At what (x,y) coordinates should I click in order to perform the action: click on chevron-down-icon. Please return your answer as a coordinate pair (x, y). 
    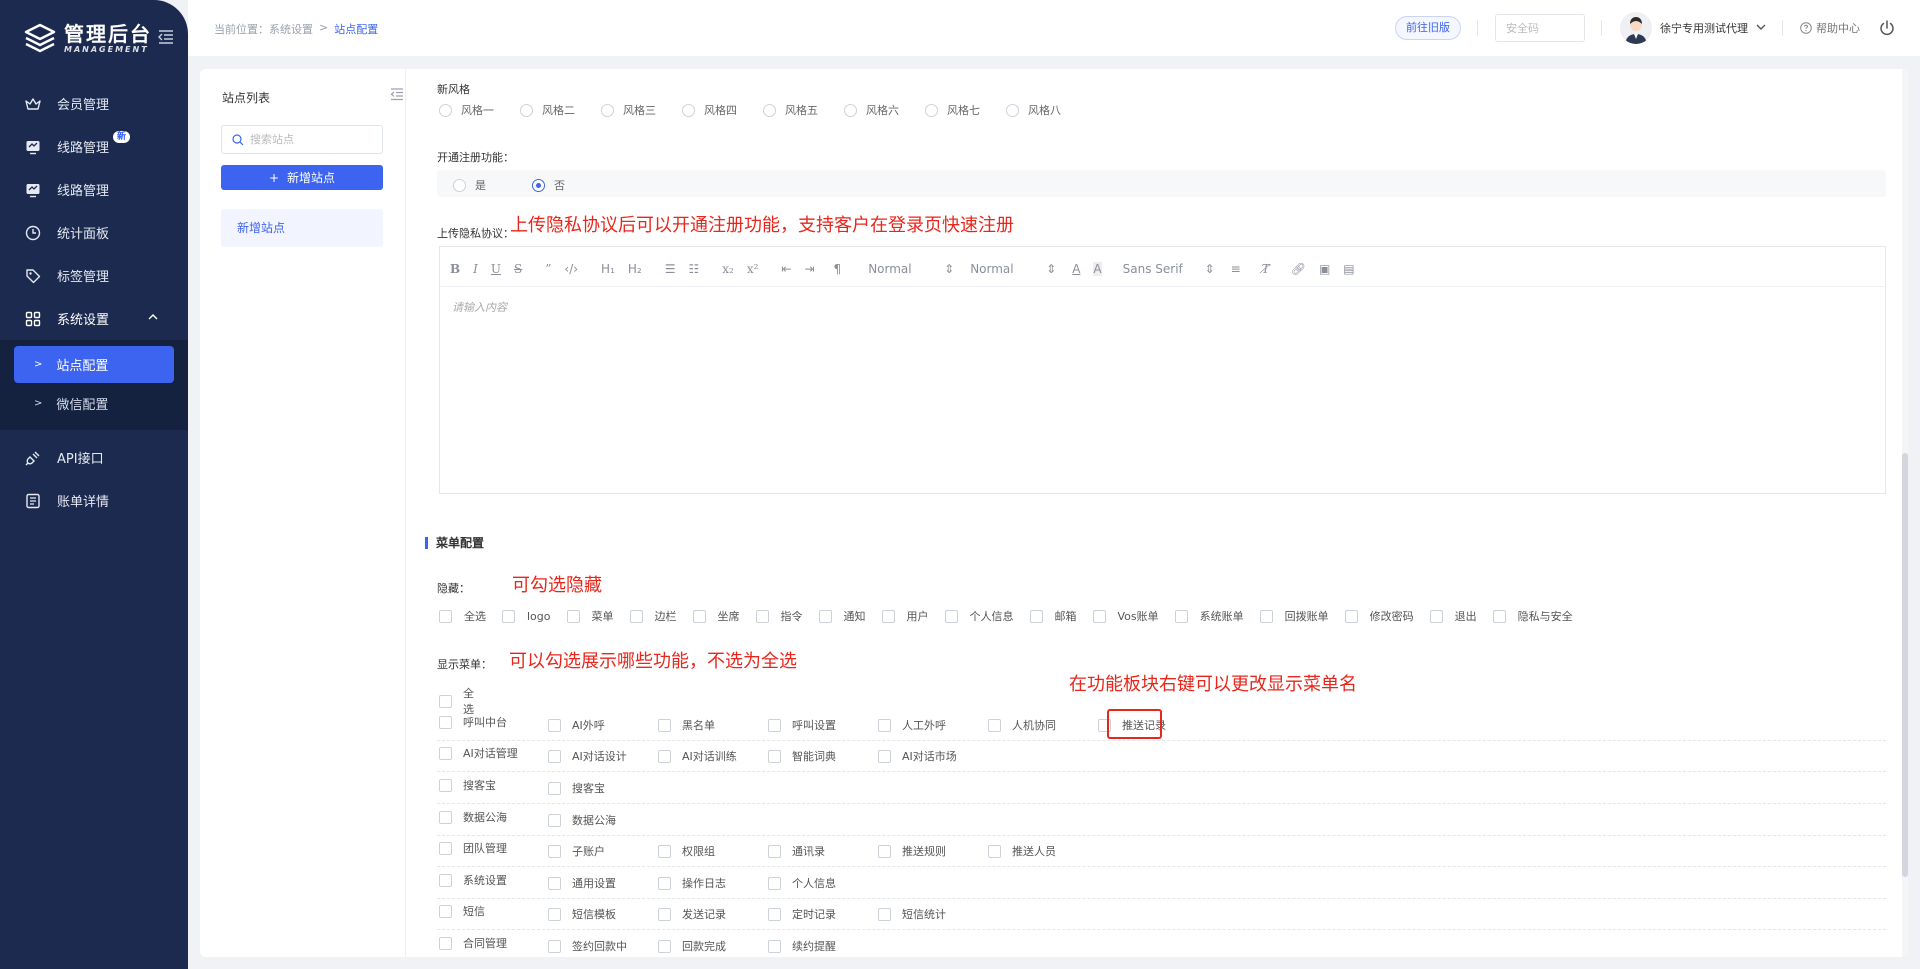
    Looking at the image, I should click on (1761, 27).